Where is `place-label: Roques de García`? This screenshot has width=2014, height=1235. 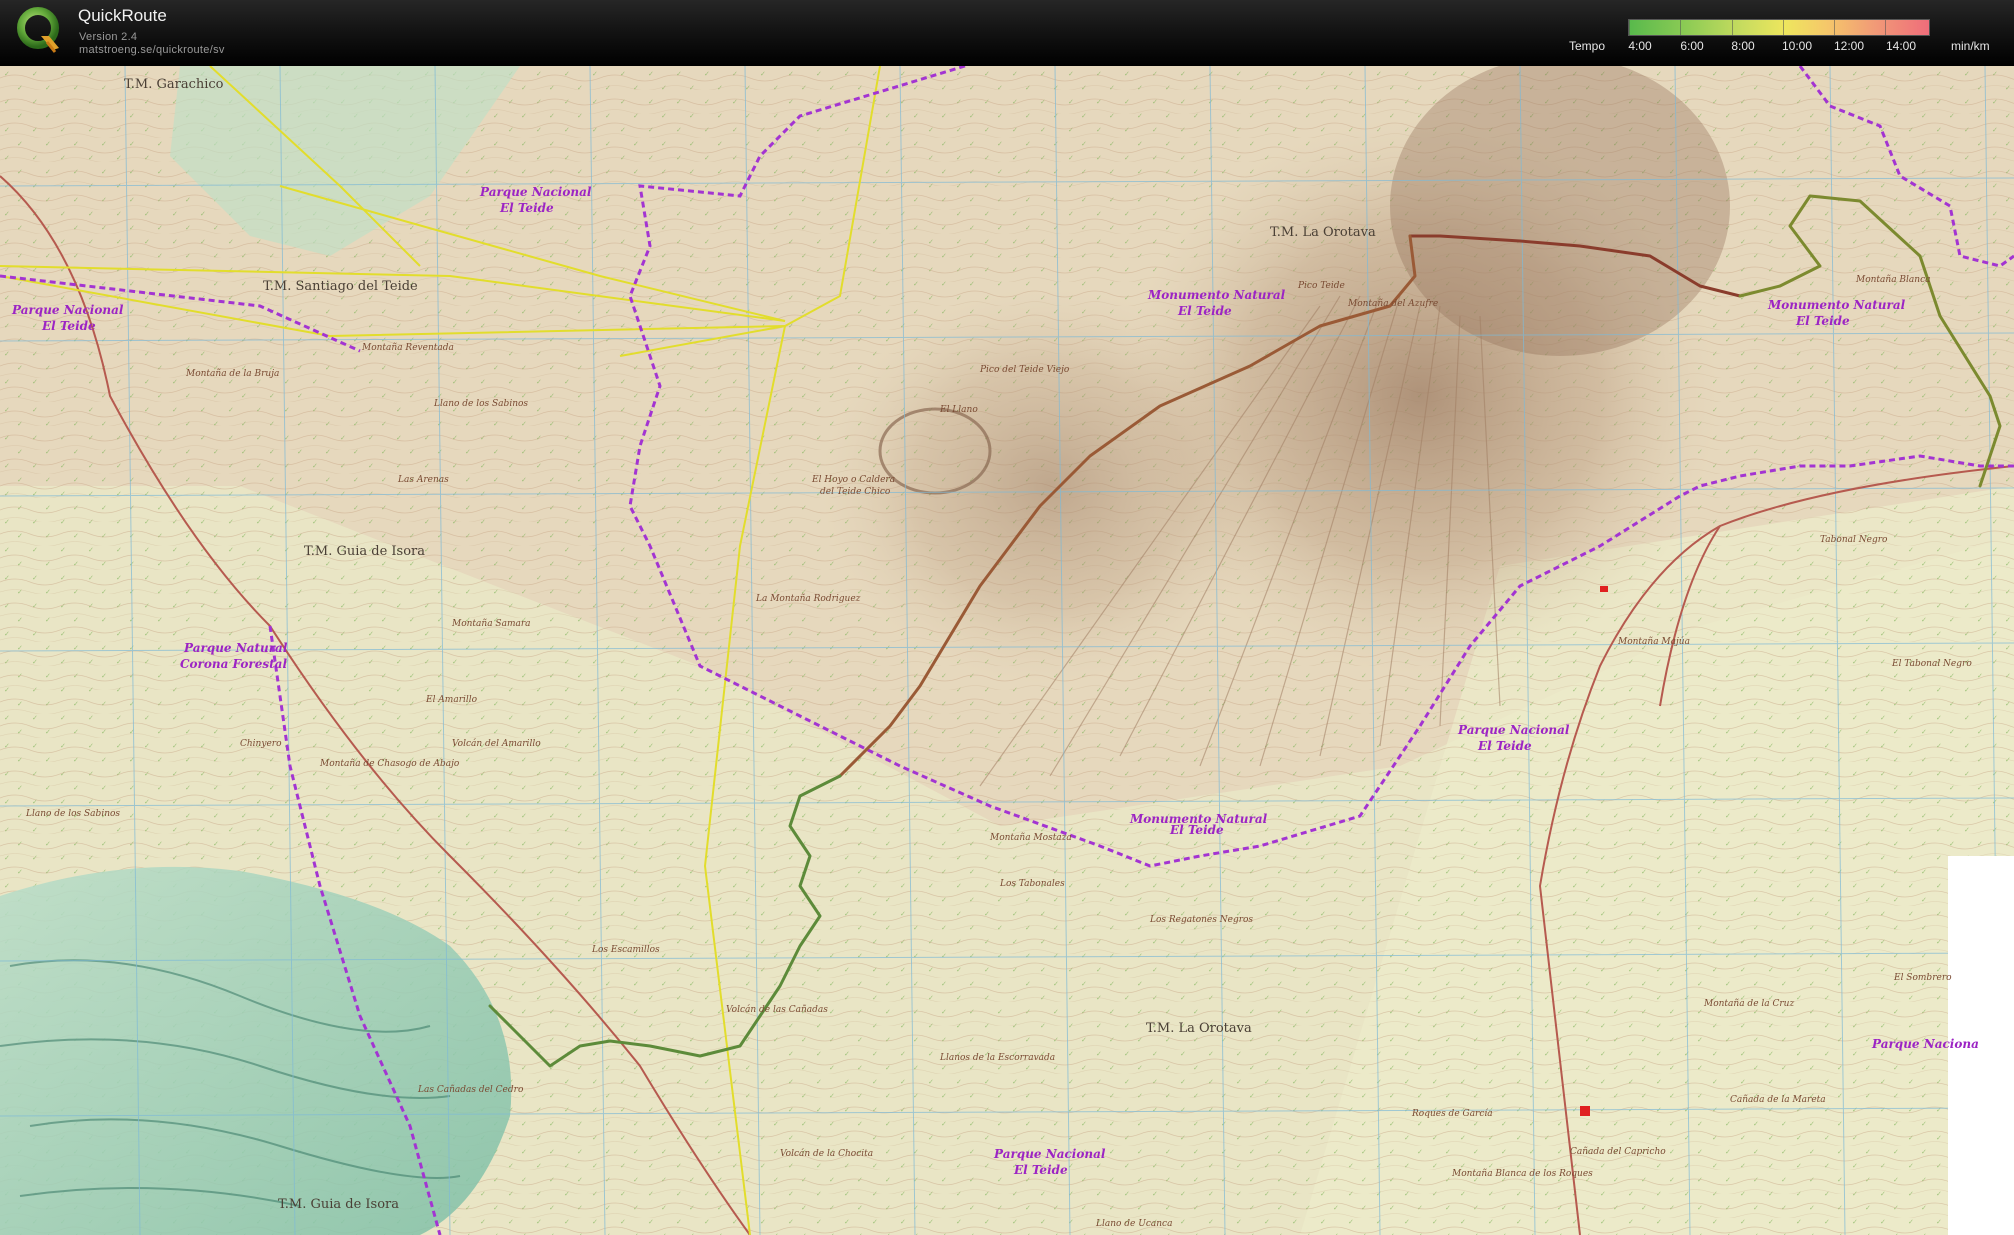
place-label: Roques de García is located at coordinates (1452, 1113).